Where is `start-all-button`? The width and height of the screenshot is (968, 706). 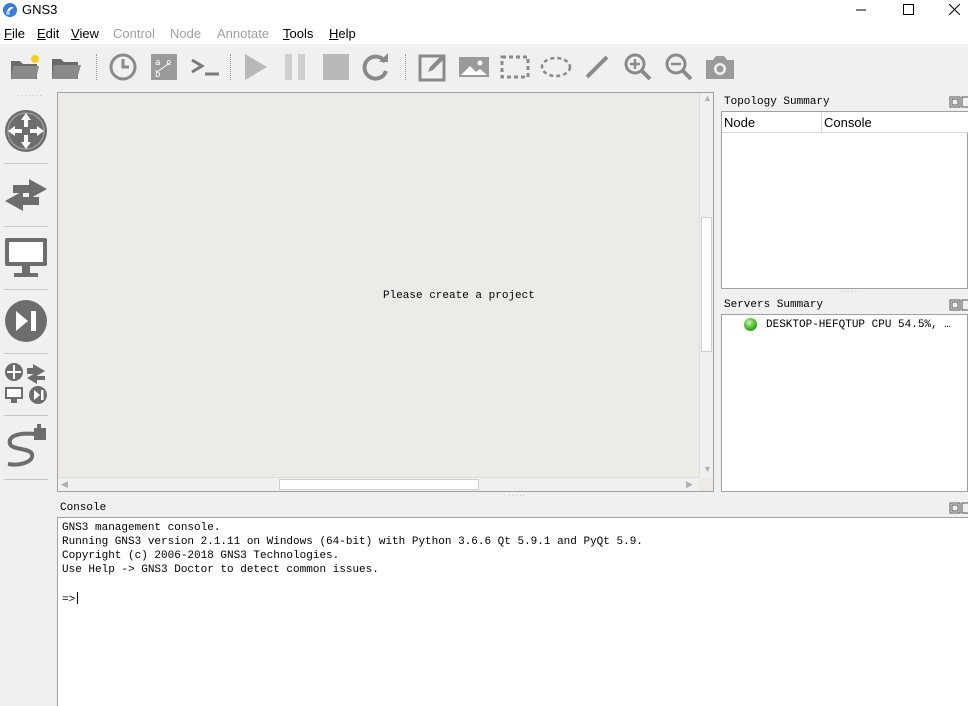 start-all-button is located at coordinates (255, 67).